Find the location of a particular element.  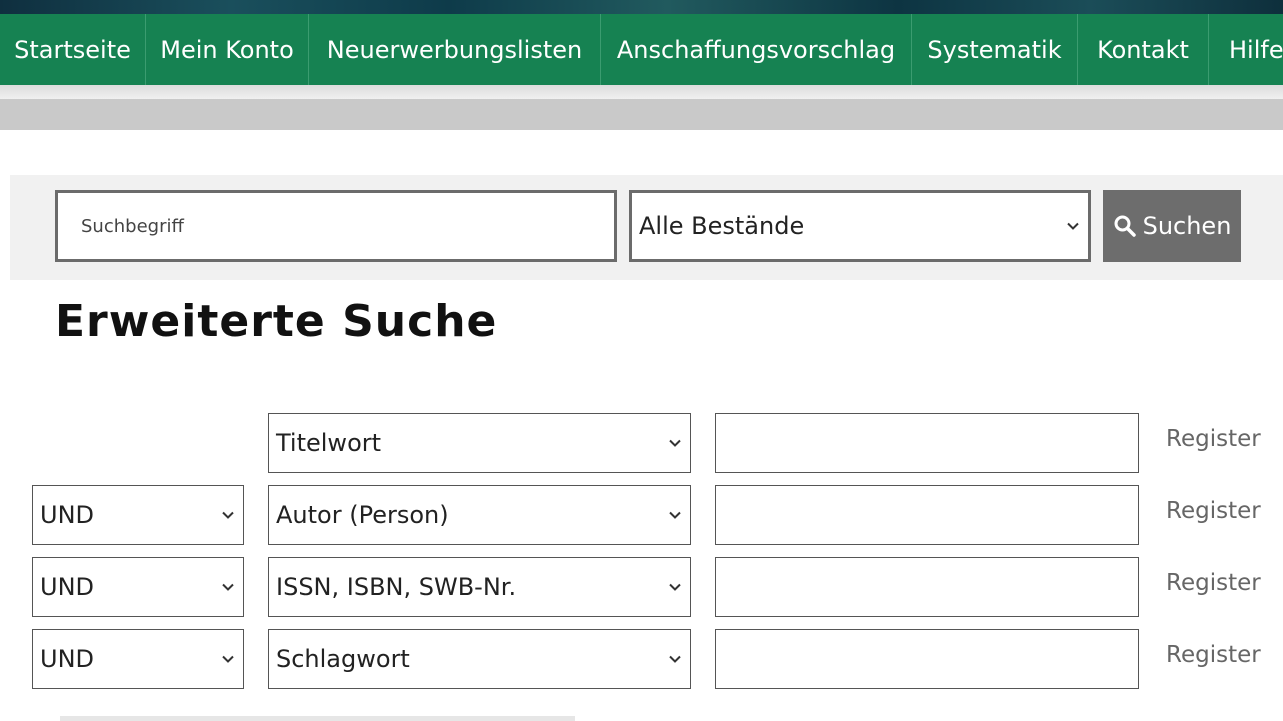

search-button-label: Suchen is located at coordinates (1187, 226).